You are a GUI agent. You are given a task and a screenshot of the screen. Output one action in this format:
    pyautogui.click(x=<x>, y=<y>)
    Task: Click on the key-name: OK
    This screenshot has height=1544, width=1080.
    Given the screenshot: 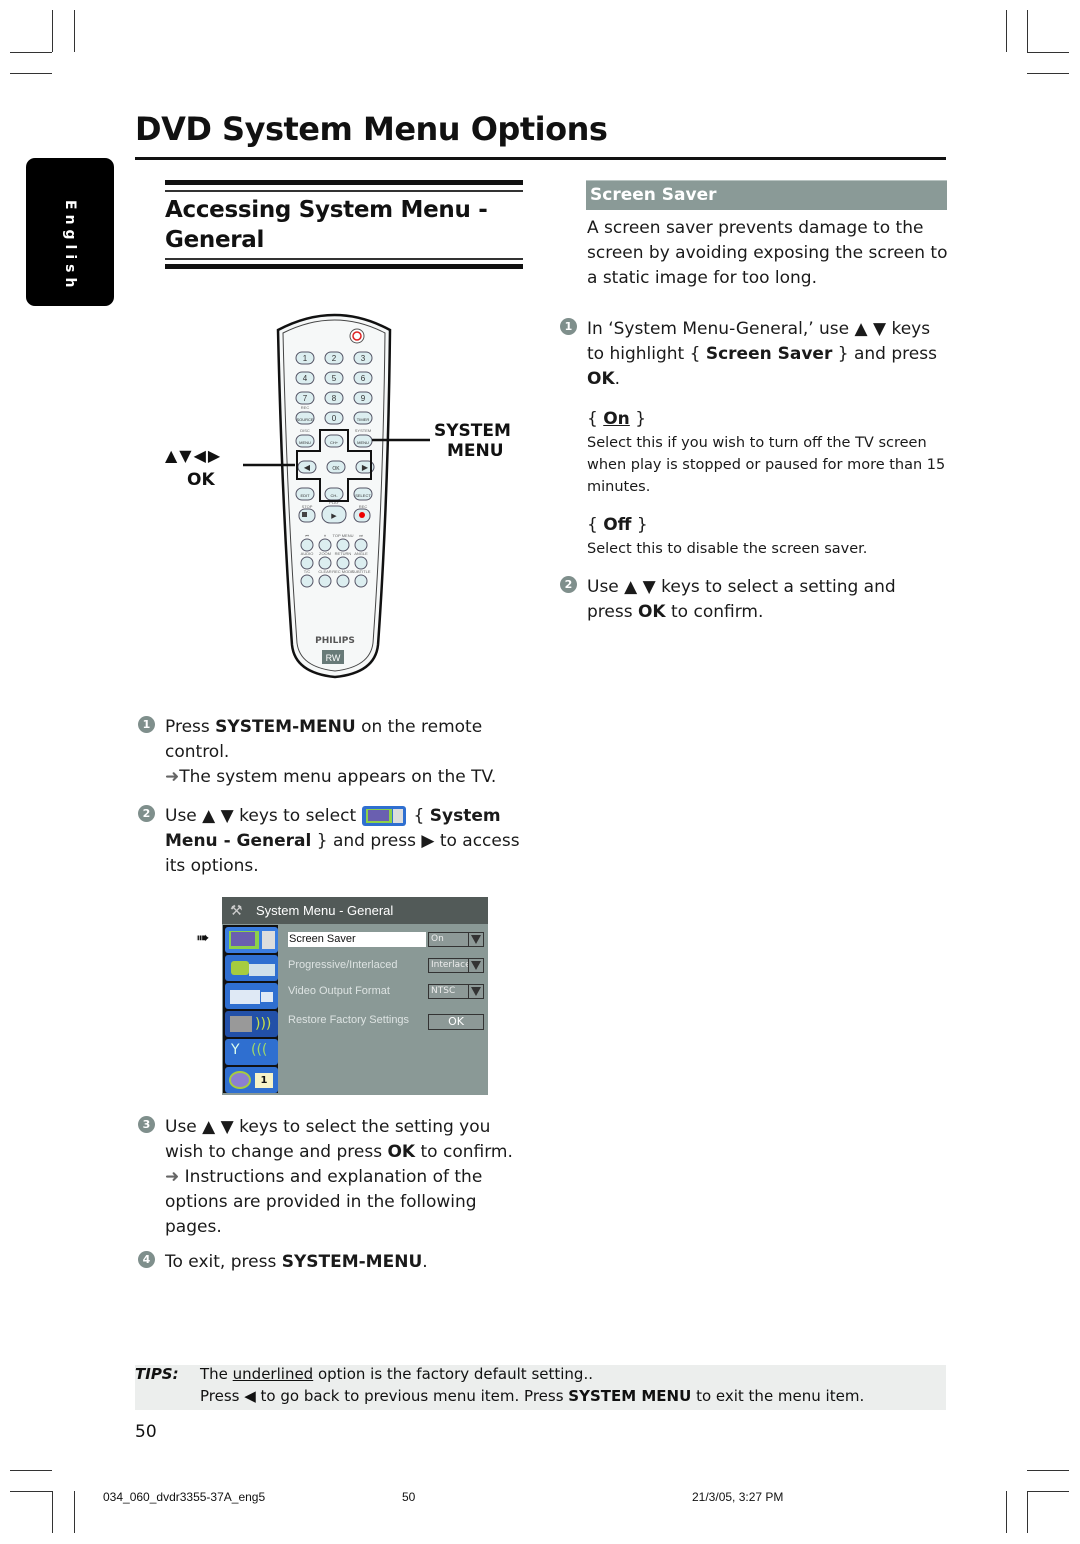 What is the action you would take?
    pyautogui.click(x=401, y=1152)
    